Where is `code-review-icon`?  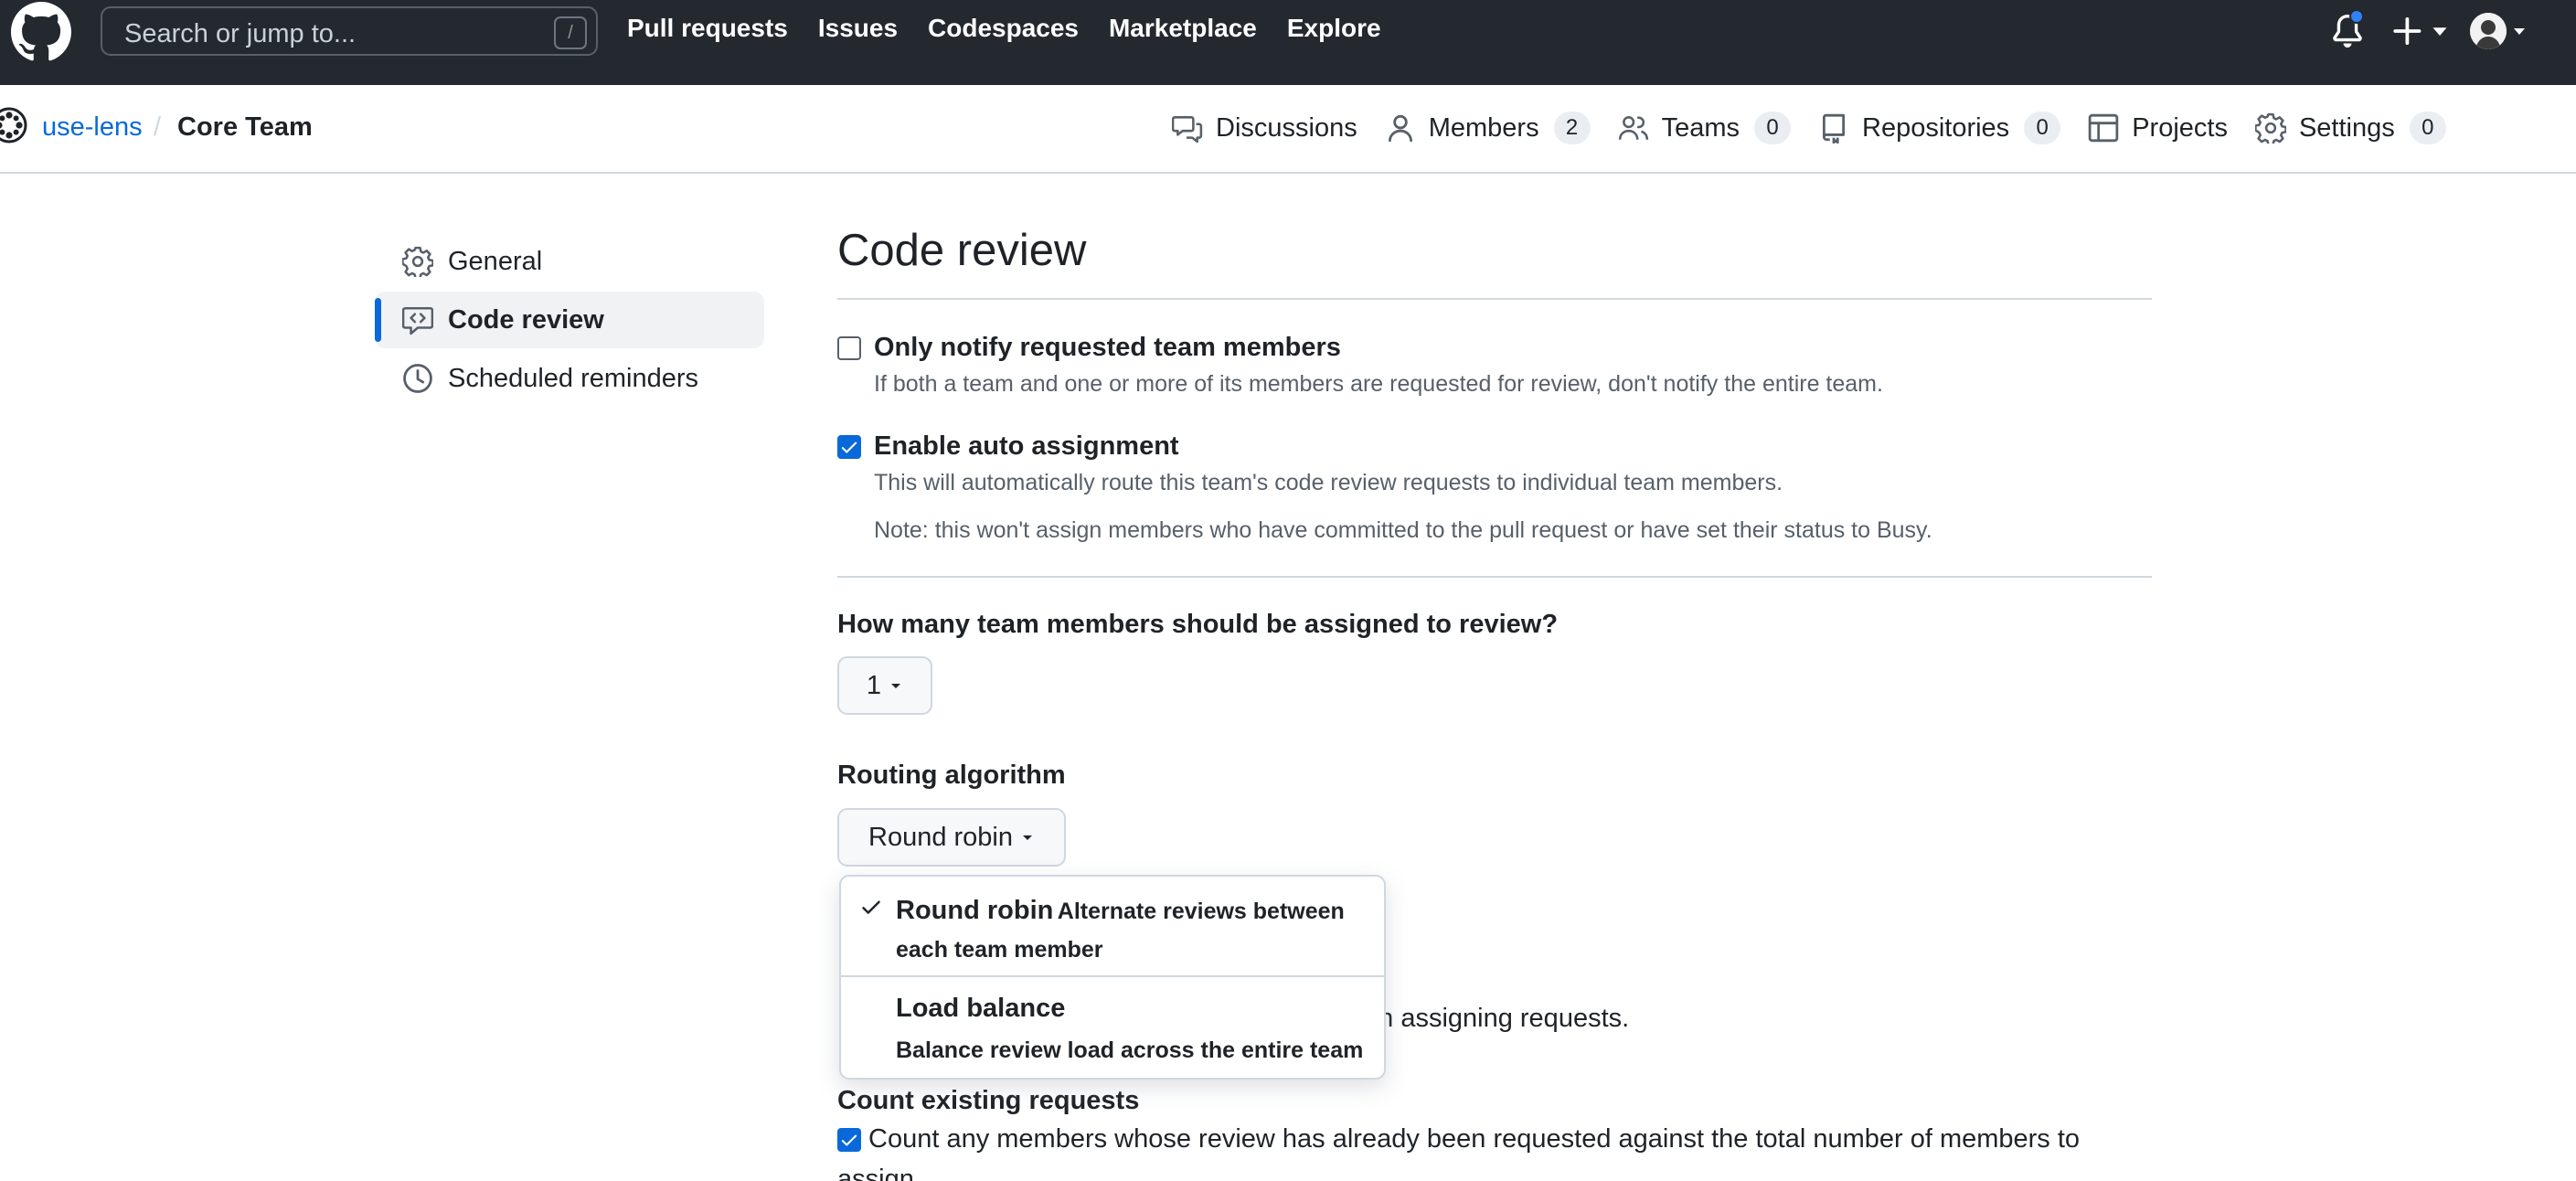
code-review-icon is located at coordinates (417, 320).